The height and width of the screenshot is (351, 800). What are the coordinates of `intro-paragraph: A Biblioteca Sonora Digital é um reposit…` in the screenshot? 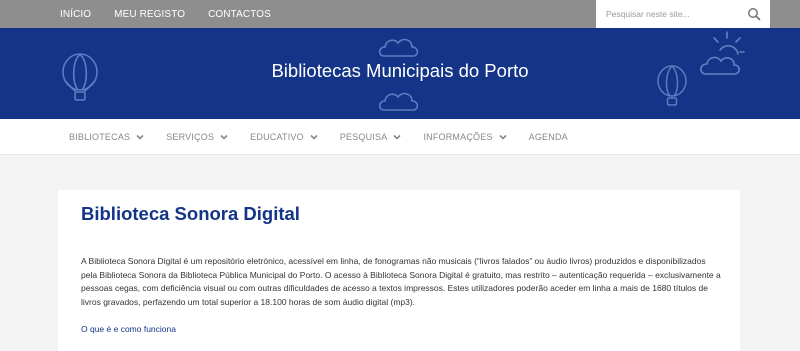 It's located at (401, 281).